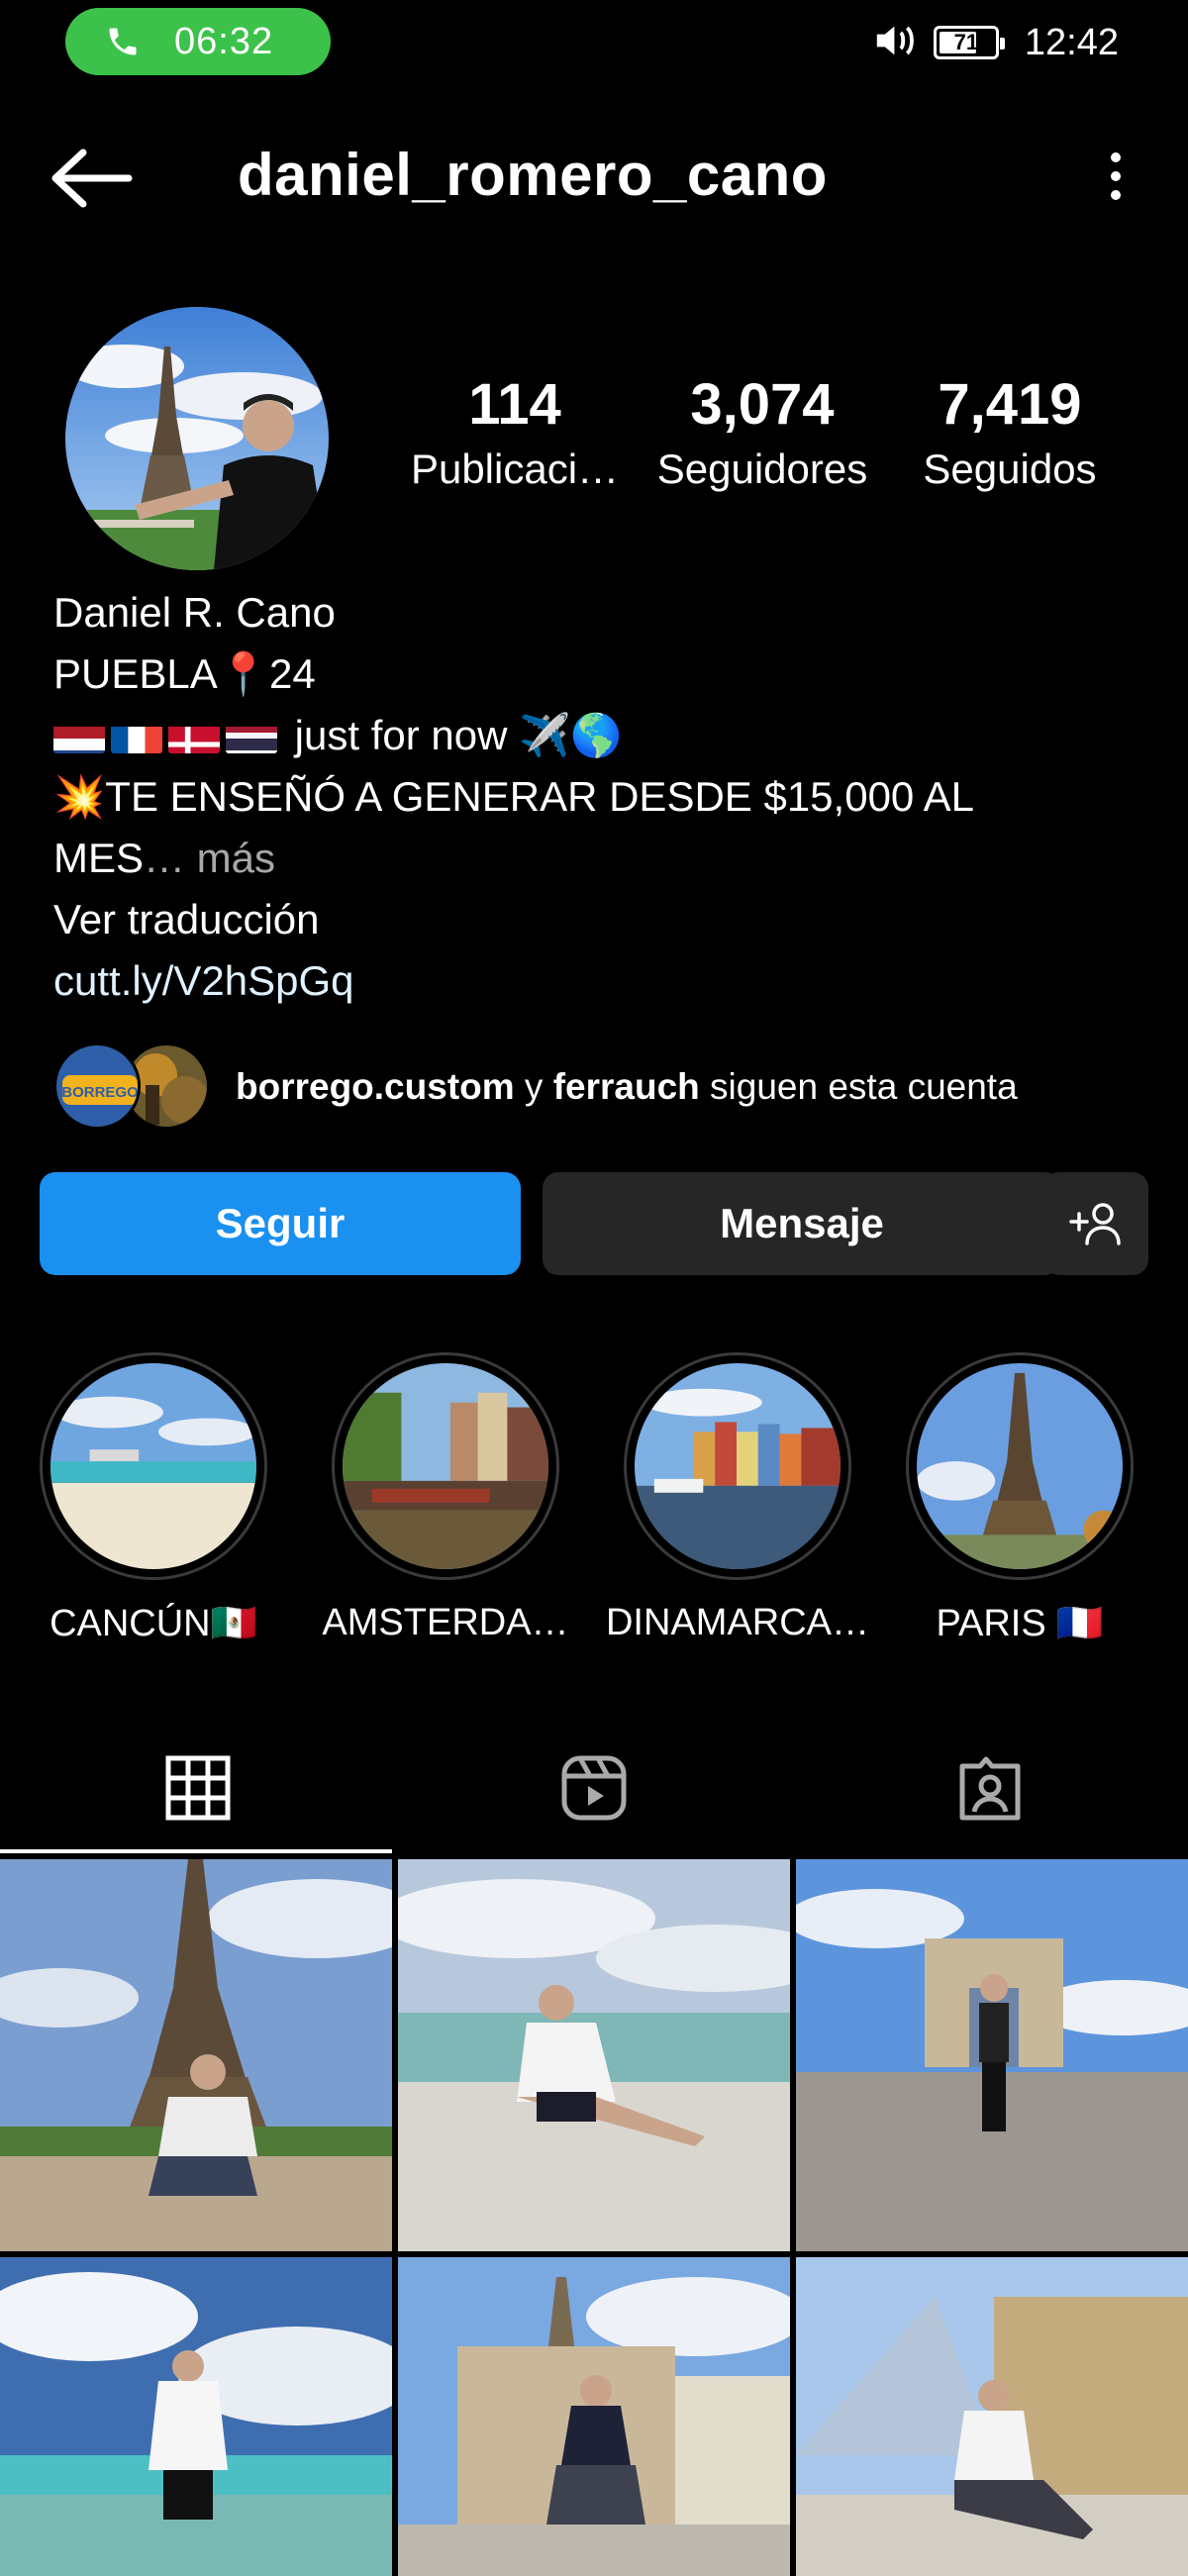 Image resolution: width=1188 pixels, height=2576 pixels. I want to click on mutual-avatars: BORREGO, so click(137, 1087).